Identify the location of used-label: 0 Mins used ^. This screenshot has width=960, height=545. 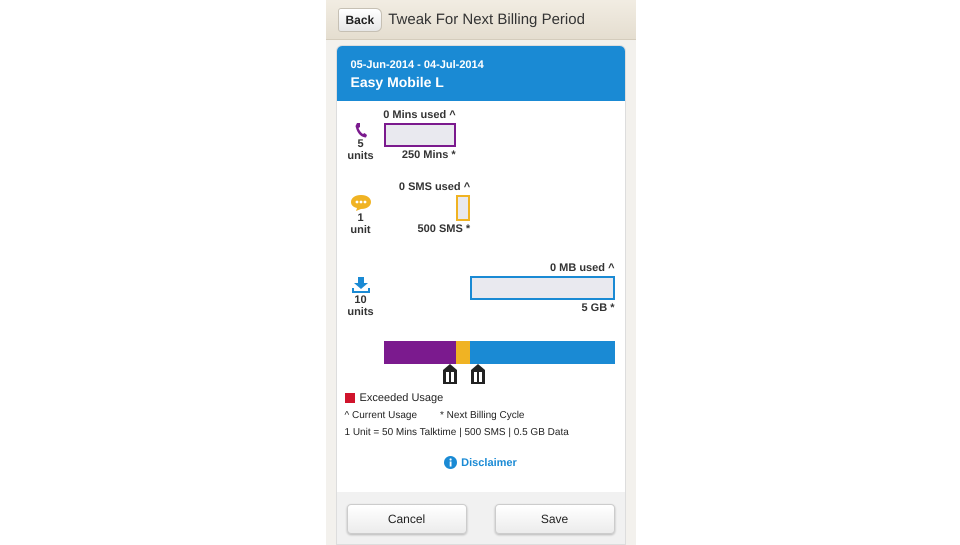
(419, 115).